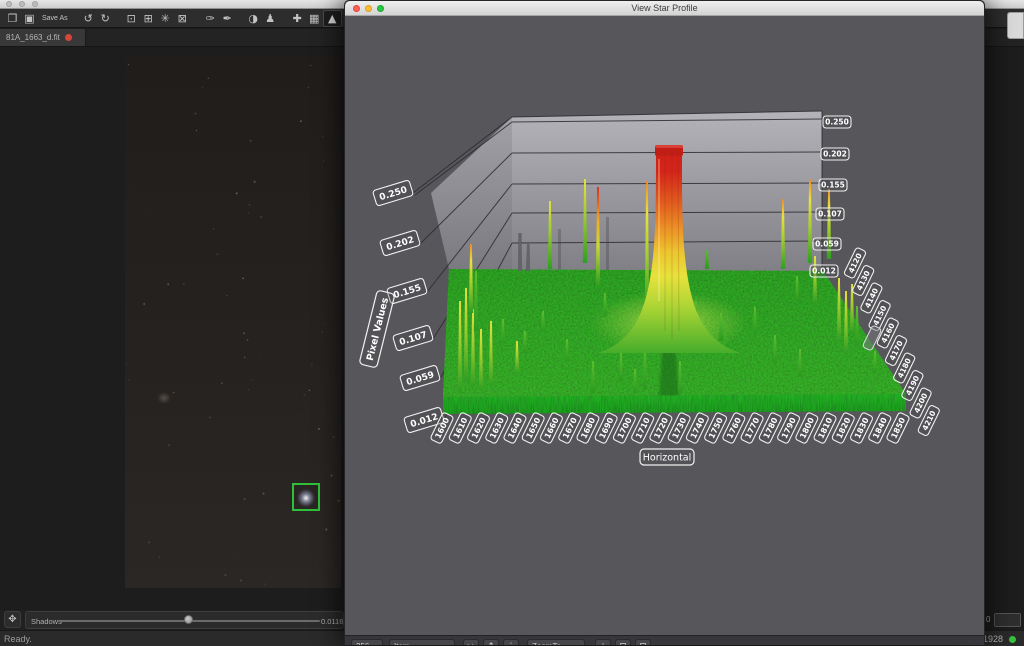 The image size is (1024, 646). What do you see at coordinates (297, 18) in the screenshot?
I see `pan-move-icon: ✚` at bounding box center [297, 18].